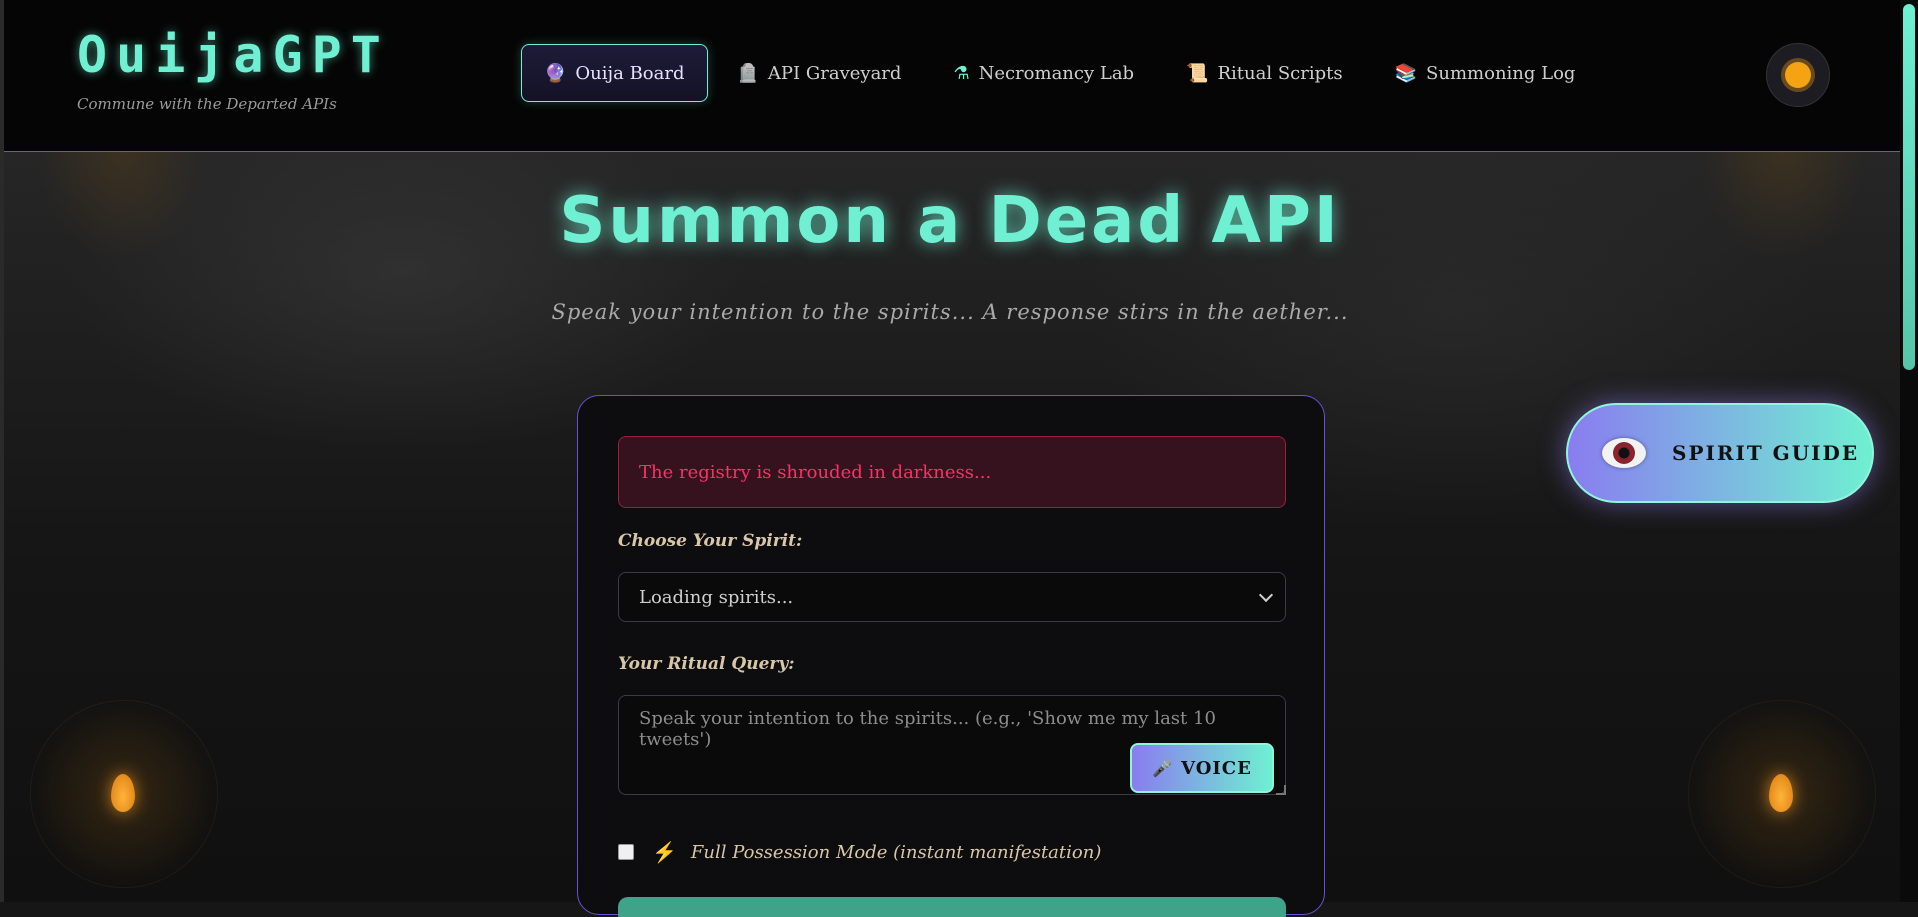  What do you see at coordinates (1766, 453) in the screenshot?
I see `spirit-guide-label: SPIRIT GUIDE` at bounding box center [1766, 453].